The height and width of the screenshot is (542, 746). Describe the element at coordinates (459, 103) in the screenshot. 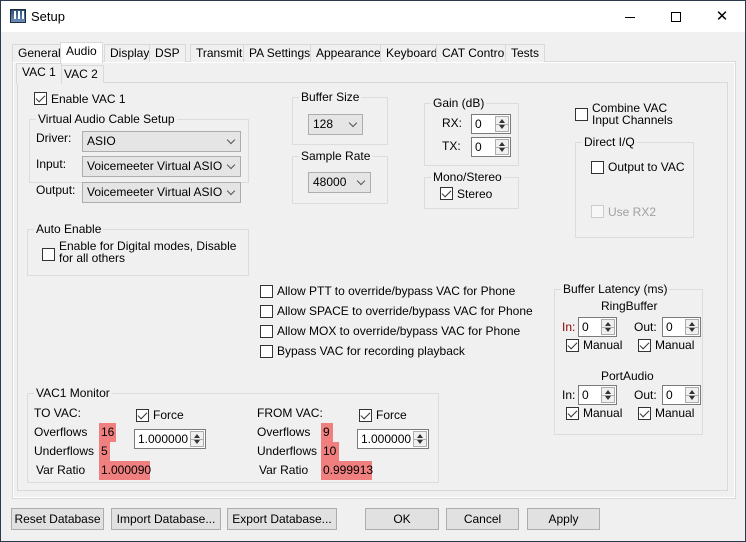

I see `gain-title: Gain (dB)` at that location.